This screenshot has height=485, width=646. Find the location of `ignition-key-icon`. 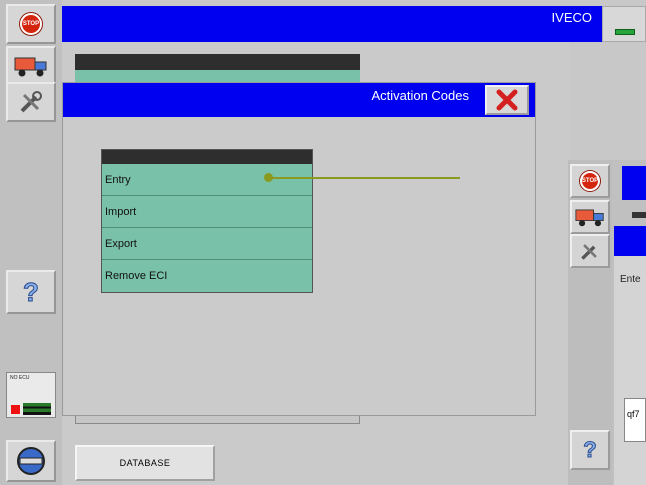

ignition-key-icon is located at coordinates (31, 461).